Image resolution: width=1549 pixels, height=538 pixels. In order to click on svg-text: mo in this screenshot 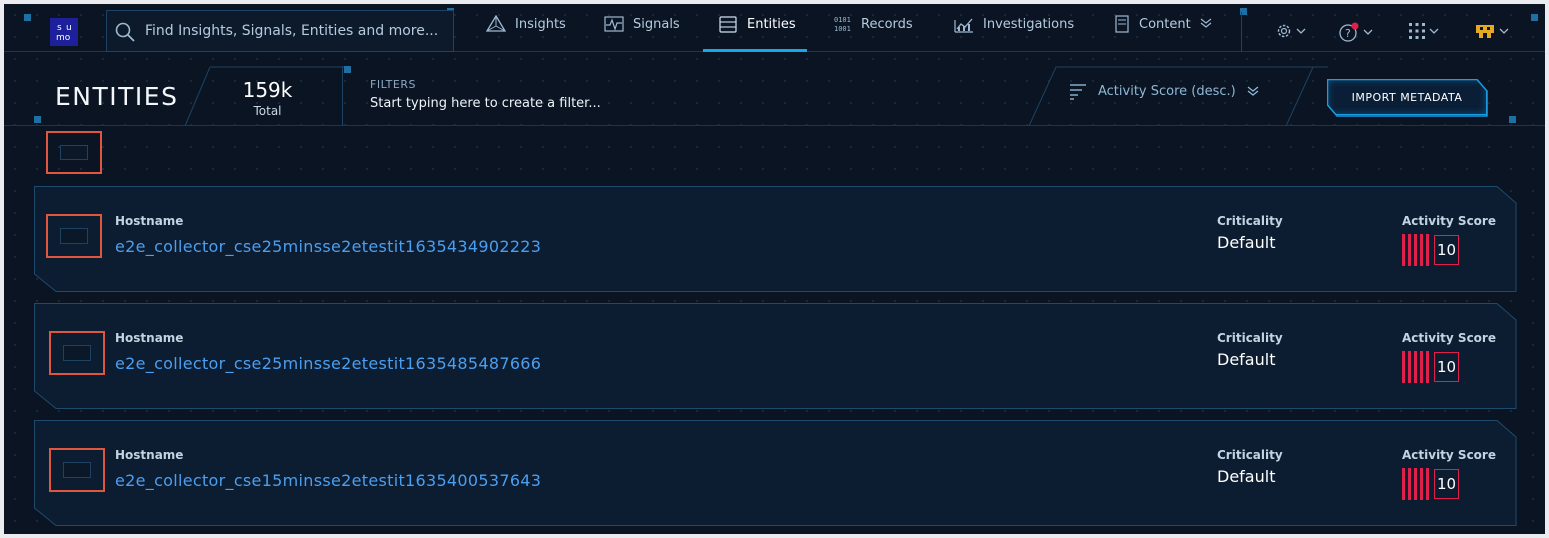, I will do `click(63, 38)`.